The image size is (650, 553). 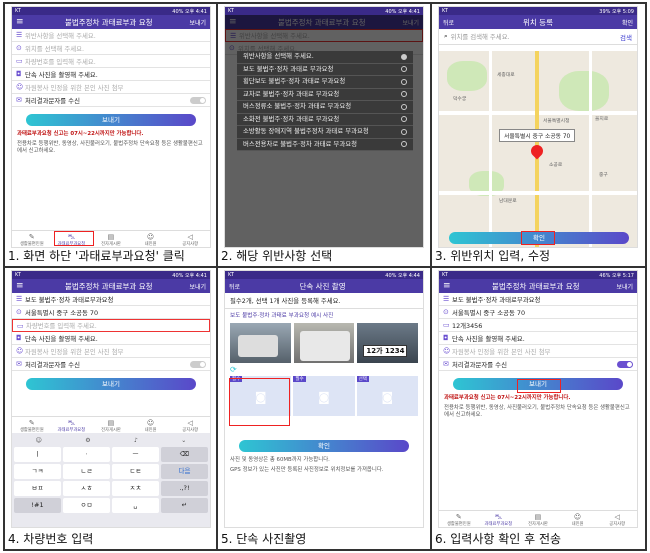 I want to click on dialog-option: 보도 불법주·정차 과태료 부과요청, so click(x=325, y=70).